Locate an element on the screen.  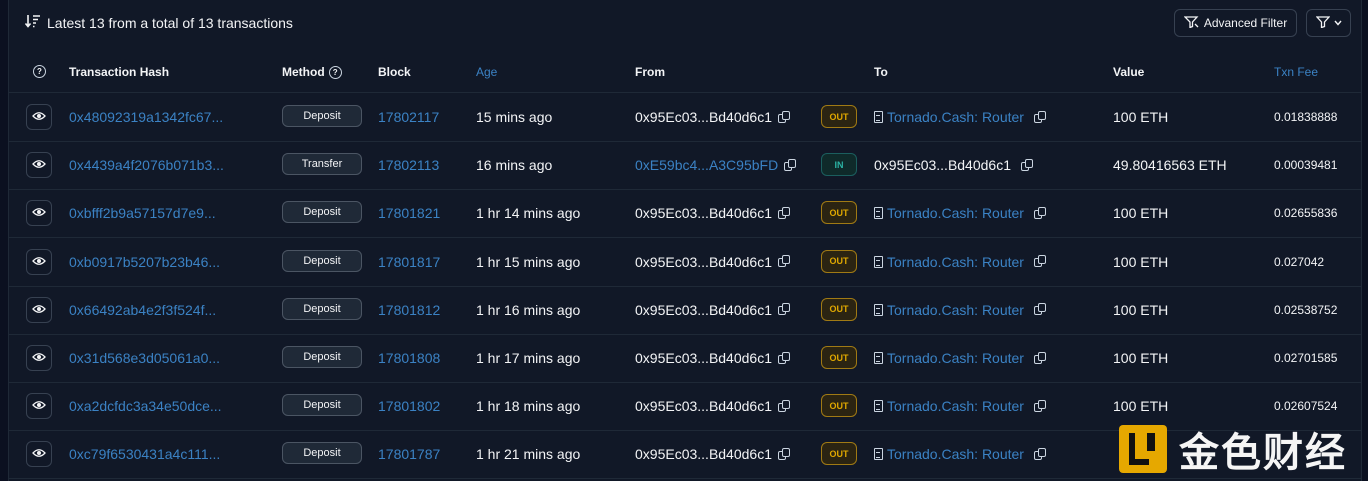
advanced-filter-button: Advanced Filter is located at coordinates (1235, 23).